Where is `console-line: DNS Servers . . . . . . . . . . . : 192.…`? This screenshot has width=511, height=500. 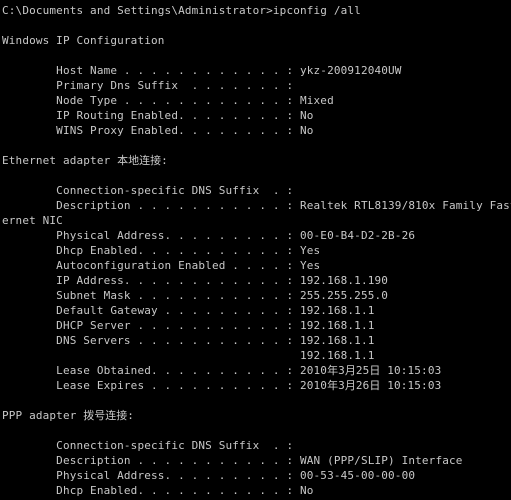 console-line: DNS Servers . . . . . . . . . . . : 192.… is located at coordinates (188, 340).